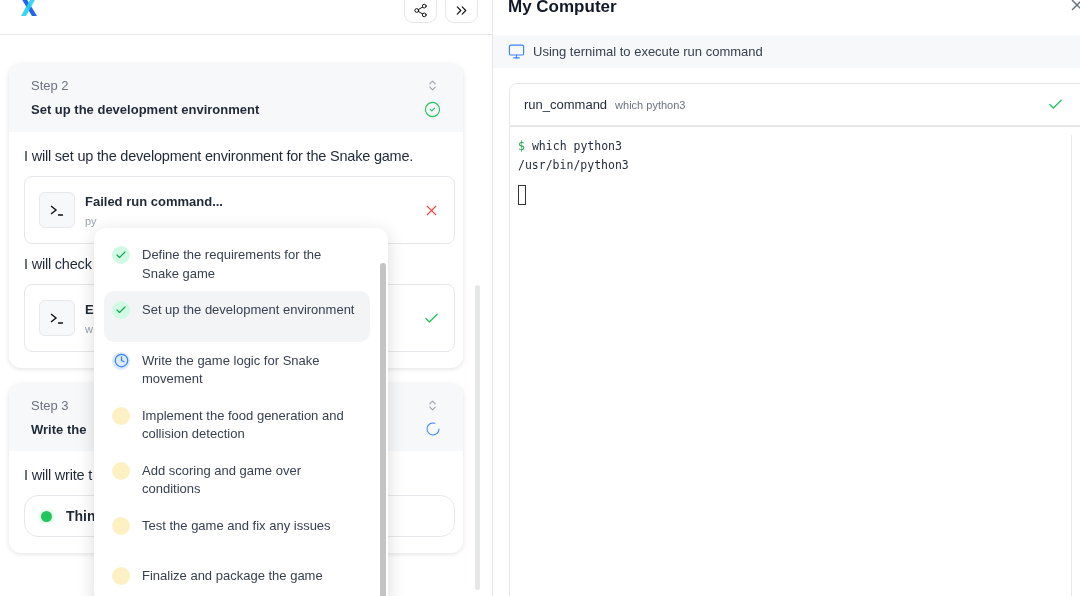 This screenshot has height=596, width=1080. What do you see at coordinates (566, 104) in the screenshot?
I see `tool-name: run_command` at bounding box center [566, 104].